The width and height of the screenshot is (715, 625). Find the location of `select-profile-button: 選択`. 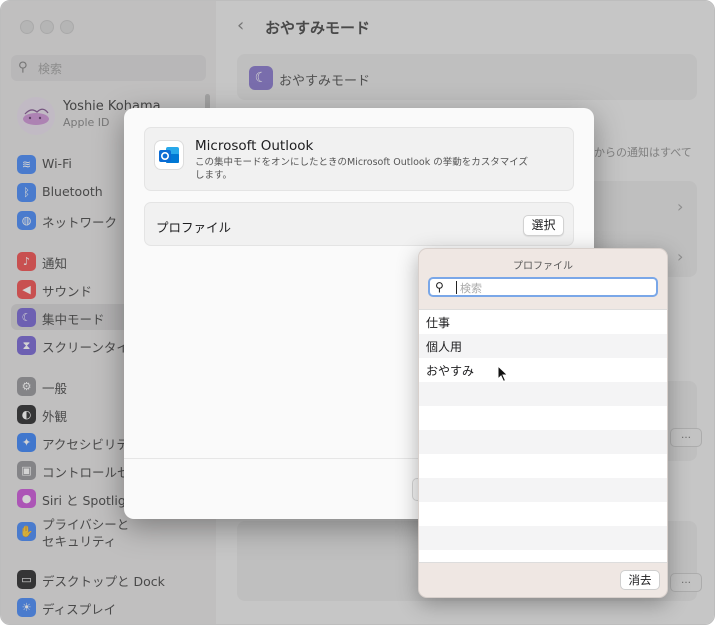

select-profile-button: 選択 is located at coordinates (543, 225).